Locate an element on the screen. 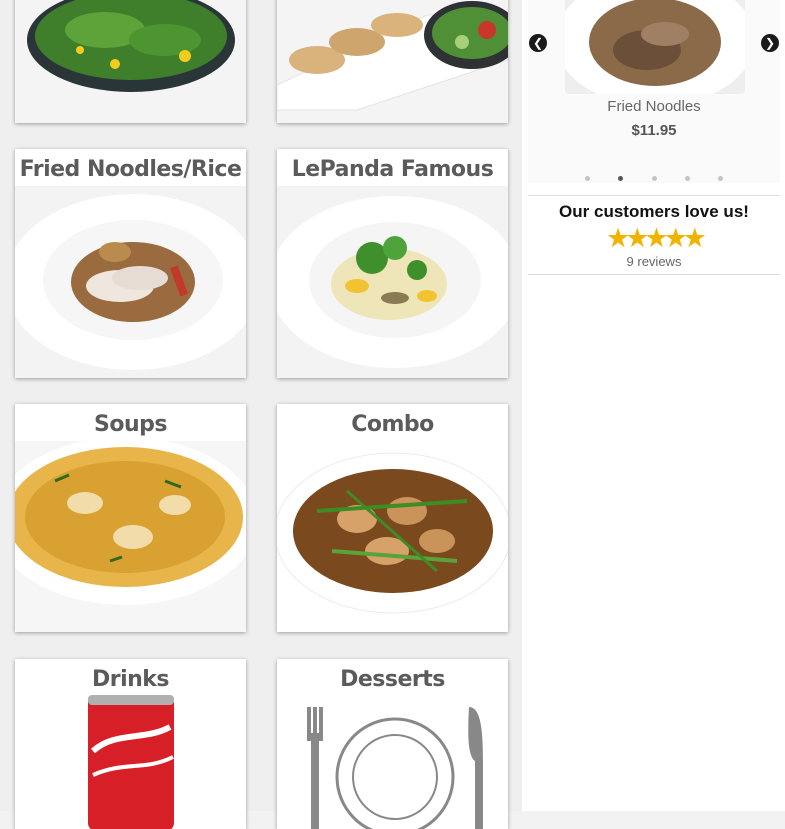  dumplings-photo is located at coordinates (392, 61).